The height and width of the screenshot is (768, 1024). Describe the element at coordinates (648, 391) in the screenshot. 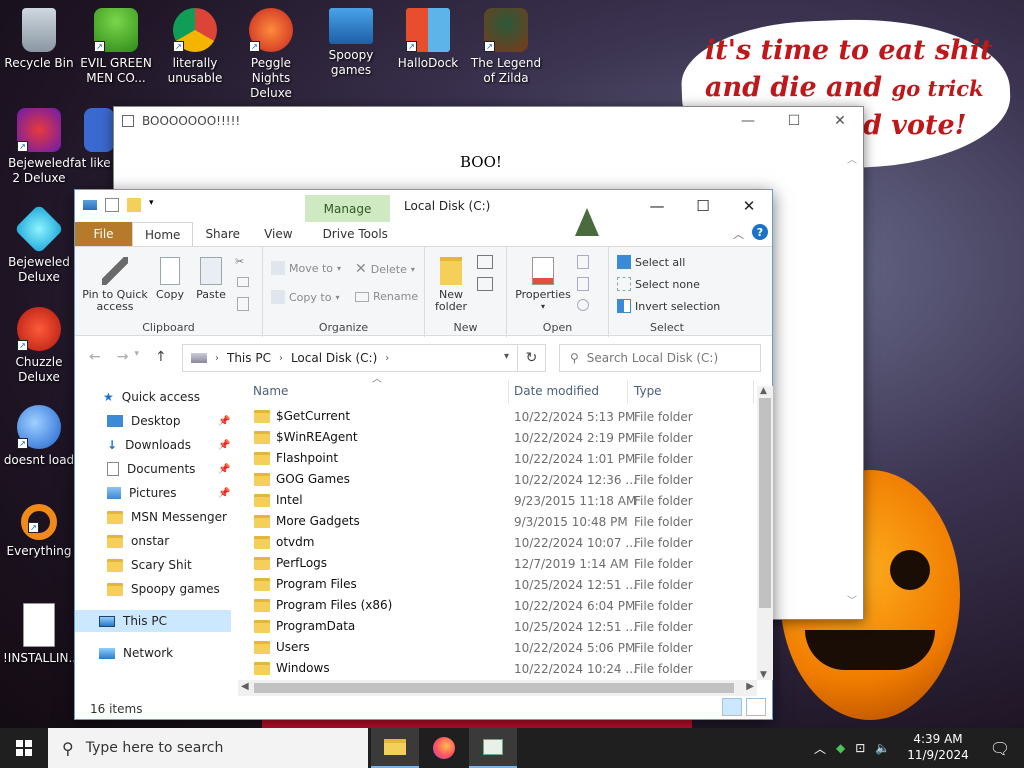

I see `column-header-type: Type` at that location.